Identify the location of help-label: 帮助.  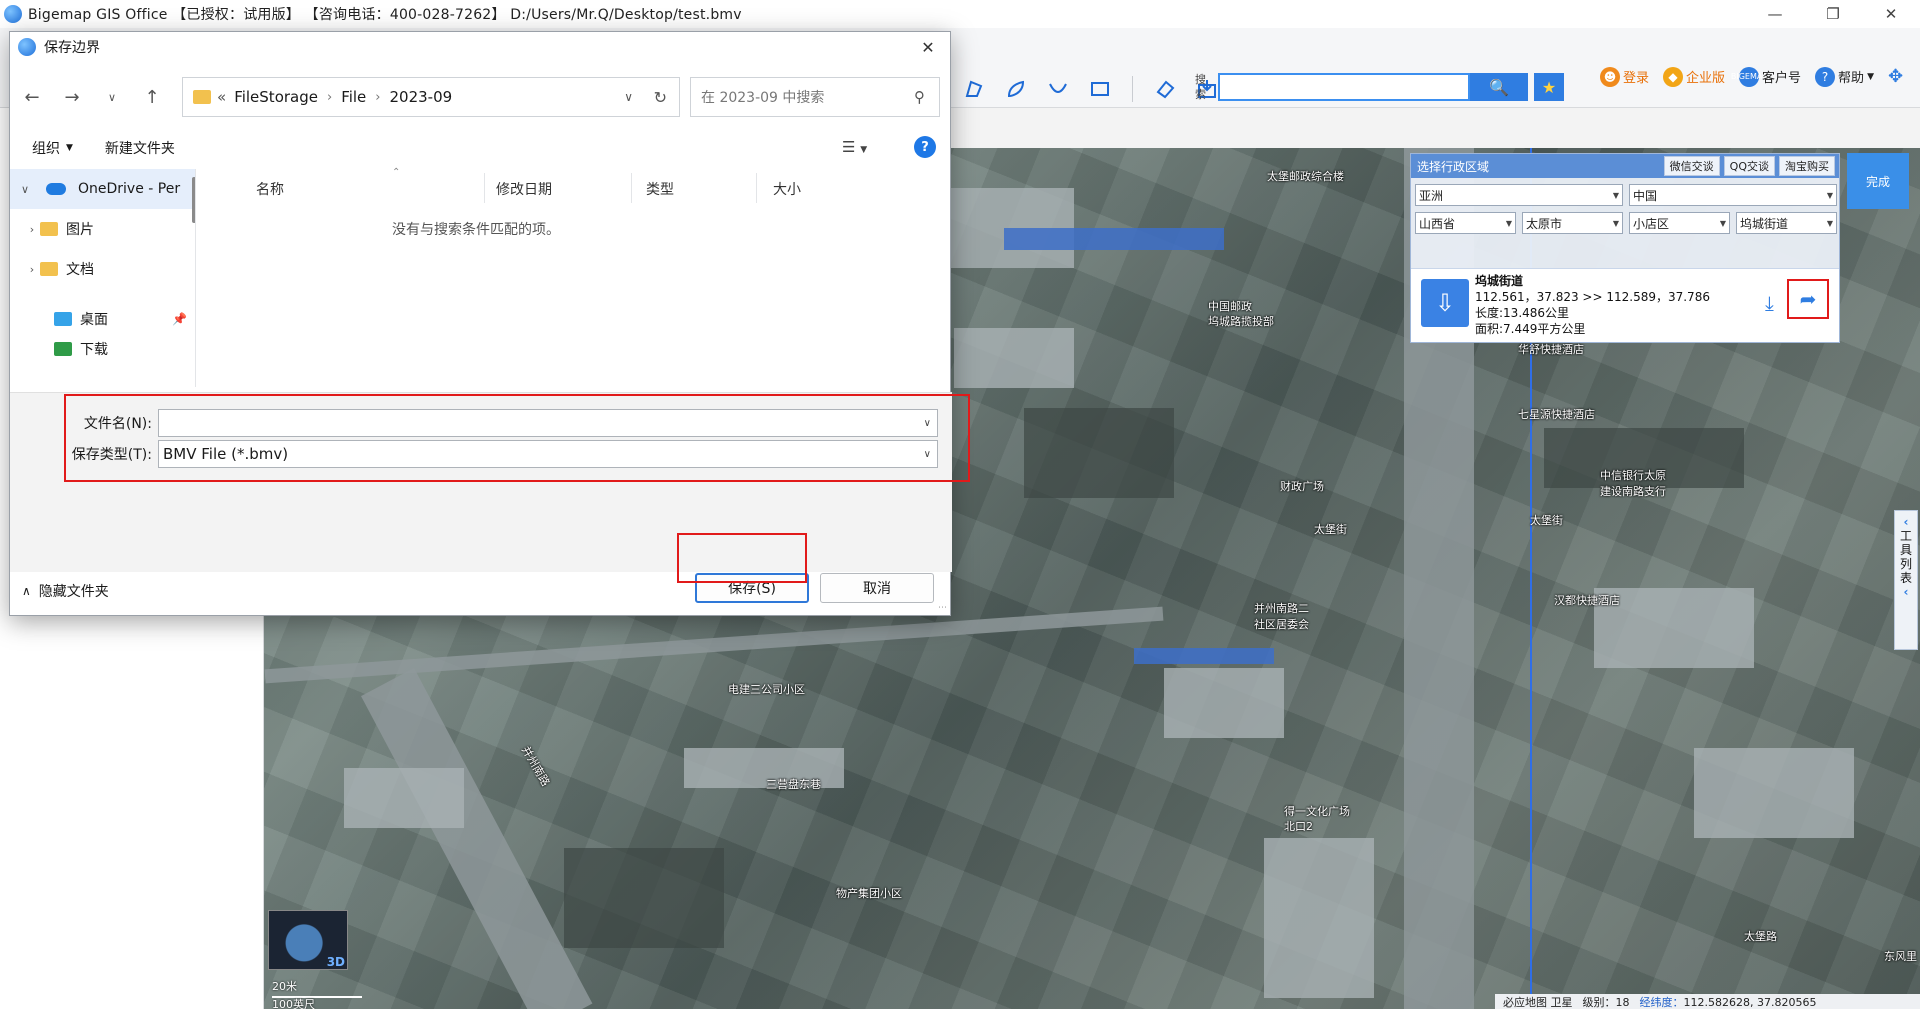
(1851, 78).